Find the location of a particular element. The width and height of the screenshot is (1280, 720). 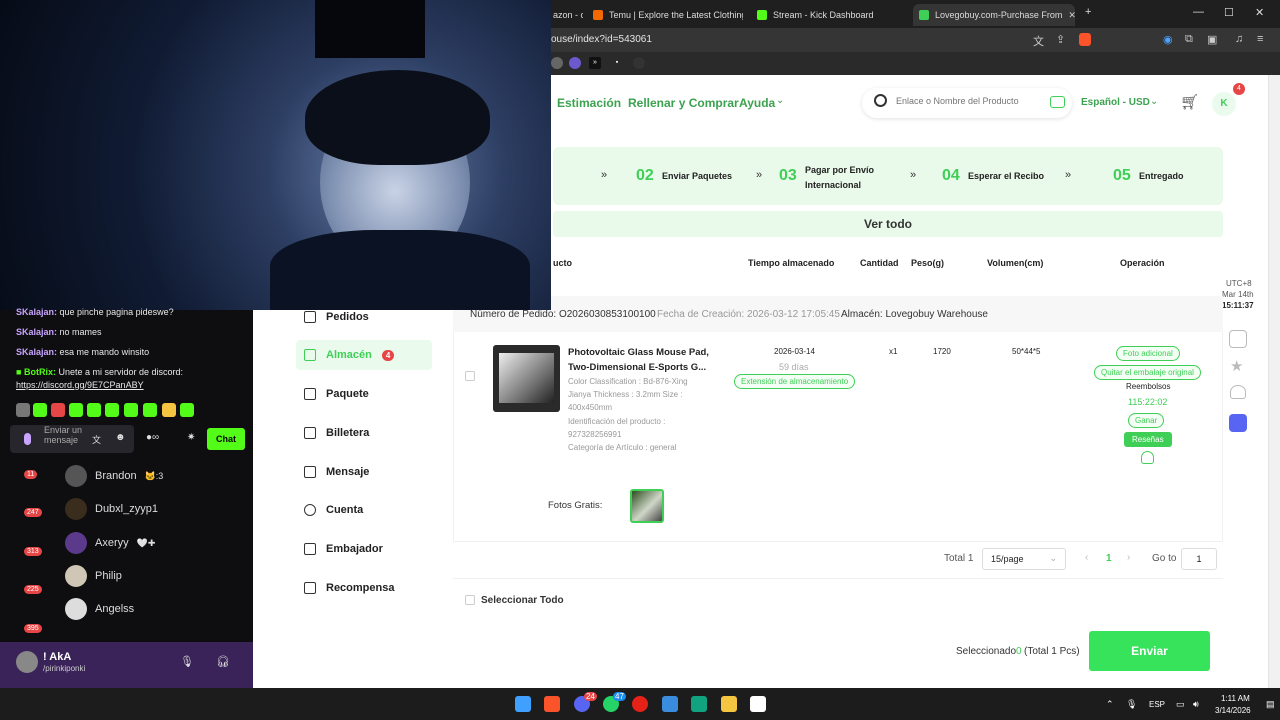

chat-link: https://discord.gg/9E7CPanABY is located at coordinates (80, 385).